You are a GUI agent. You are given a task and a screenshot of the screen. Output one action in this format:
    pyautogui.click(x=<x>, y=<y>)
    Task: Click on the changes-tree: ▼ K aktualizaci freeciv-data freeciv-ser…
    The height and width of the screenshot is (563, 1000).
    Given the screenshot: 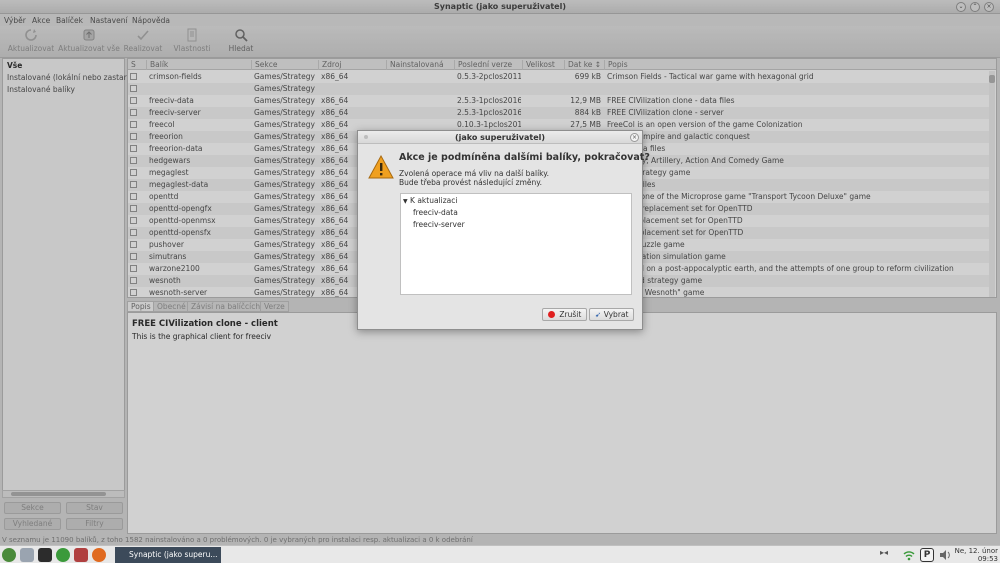 What is the action you would take?
    pyautogui.click(x=516, y=244)
    